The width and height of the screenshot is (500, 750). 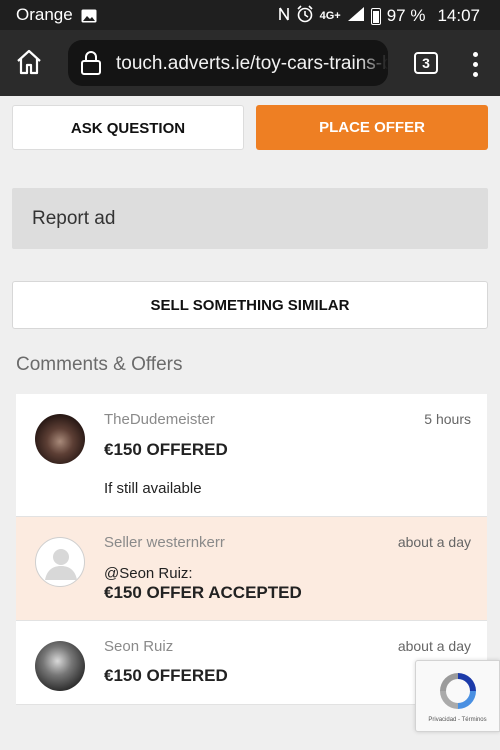 I want to click on signal-icon, so click(x=356, y=16).